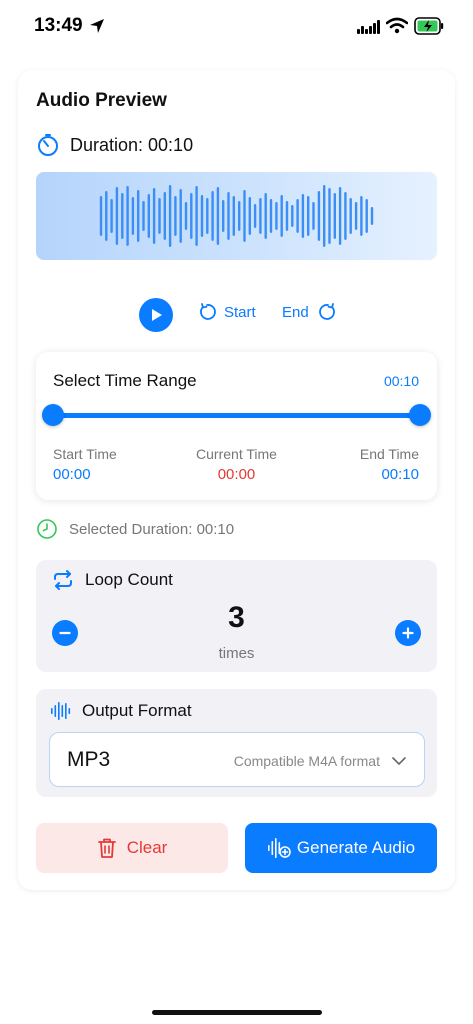  I want to click on range-slider-track, so click(236, 415).